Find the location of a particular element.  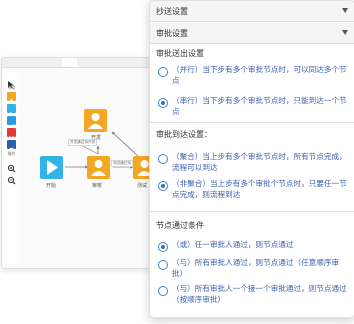

condition-label-dev: 开发通过待开发 is located at coordinates (83, 142).